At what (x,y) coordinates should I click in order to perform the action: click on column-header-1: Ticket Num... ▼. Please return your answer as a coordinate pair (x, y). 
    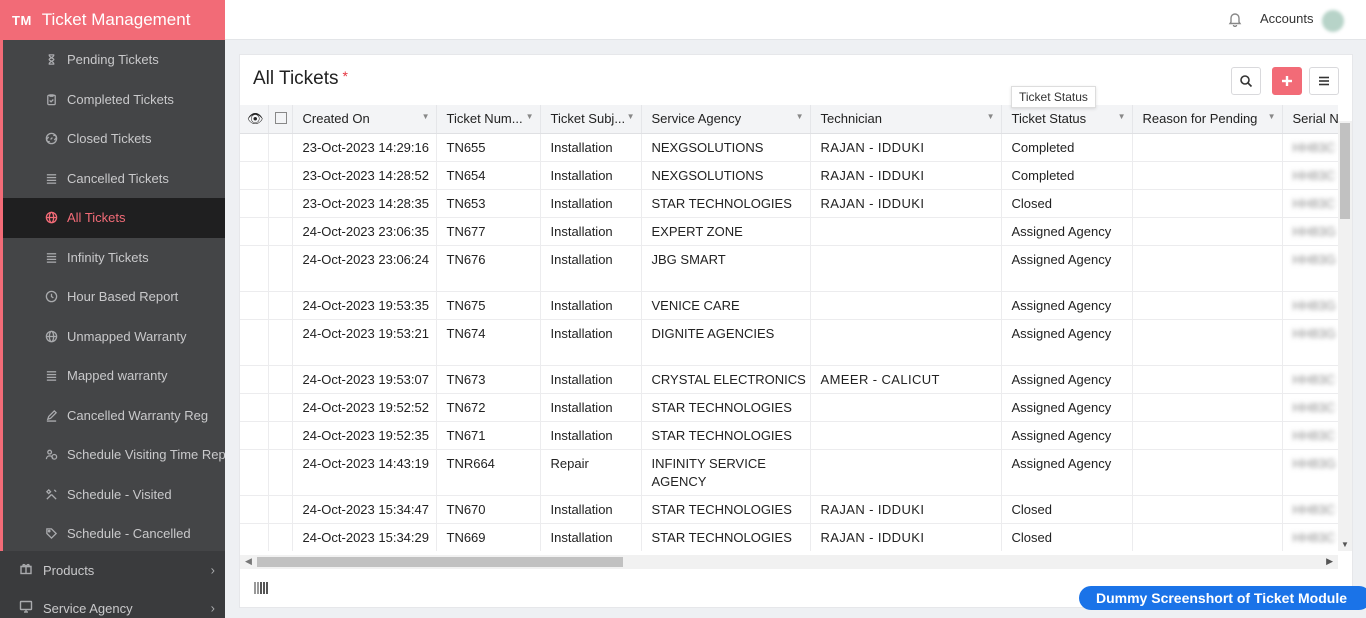
    Looking at the image, I should click on (488, 119).